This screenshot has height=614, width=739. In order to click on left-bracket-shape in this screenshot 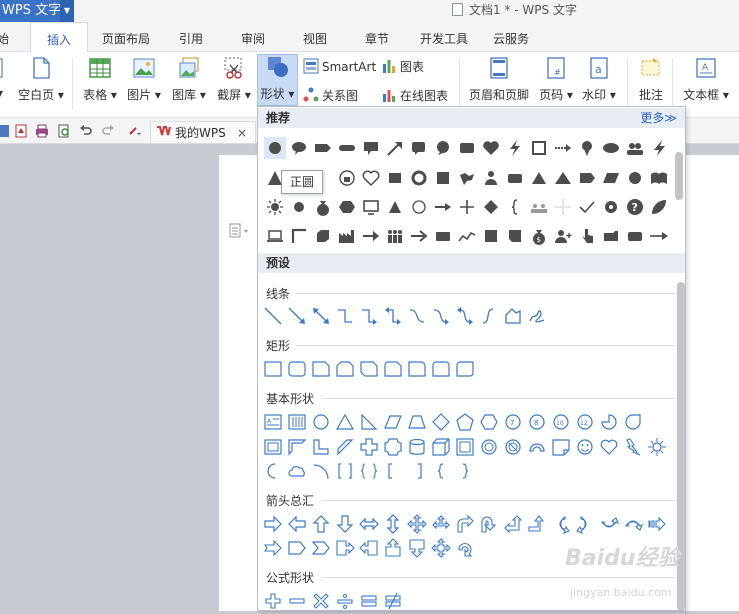, I will do `click(393, 471)`.